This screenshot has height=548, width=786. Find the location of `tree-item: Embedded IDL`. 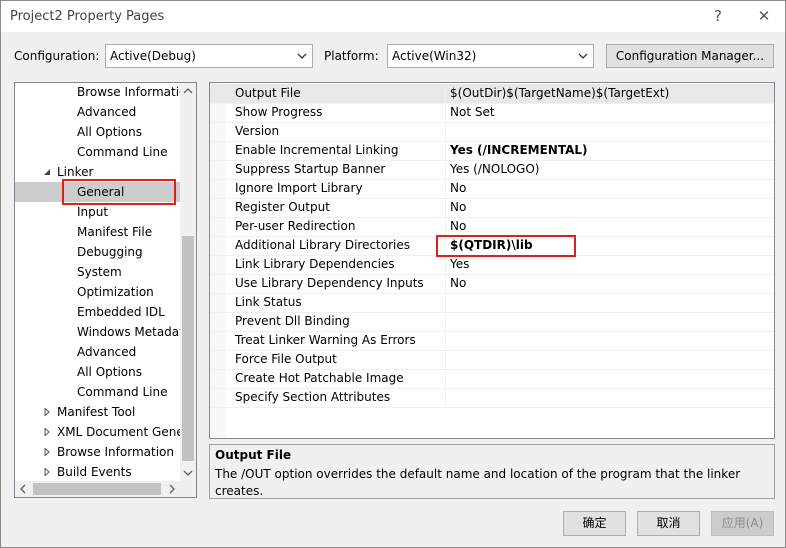

tree-item: Embedded IDL is located at coordinates (98, 312).